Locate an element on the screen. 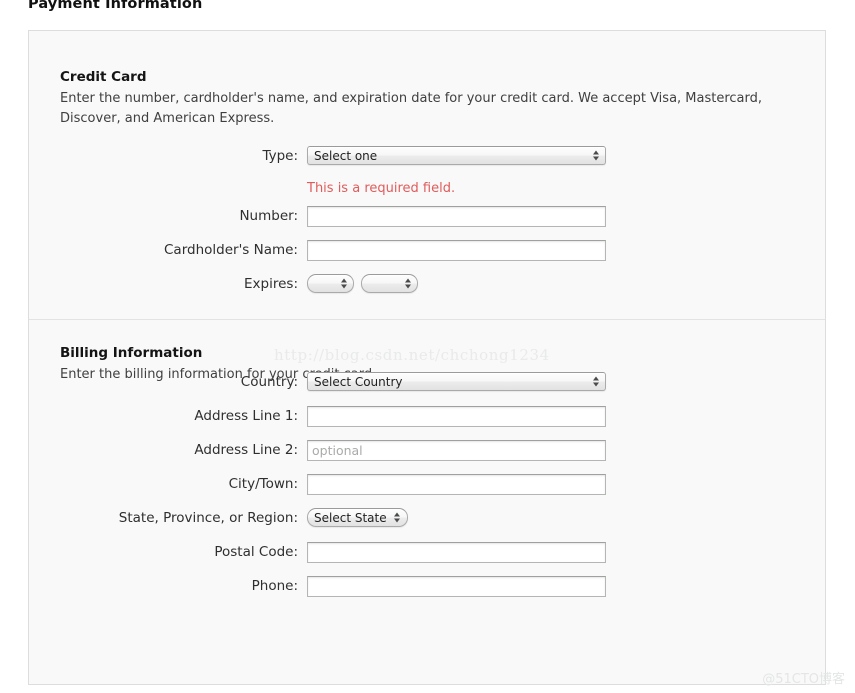 The image size is (855, 693). control-expires is located at coordinates (566, 283).